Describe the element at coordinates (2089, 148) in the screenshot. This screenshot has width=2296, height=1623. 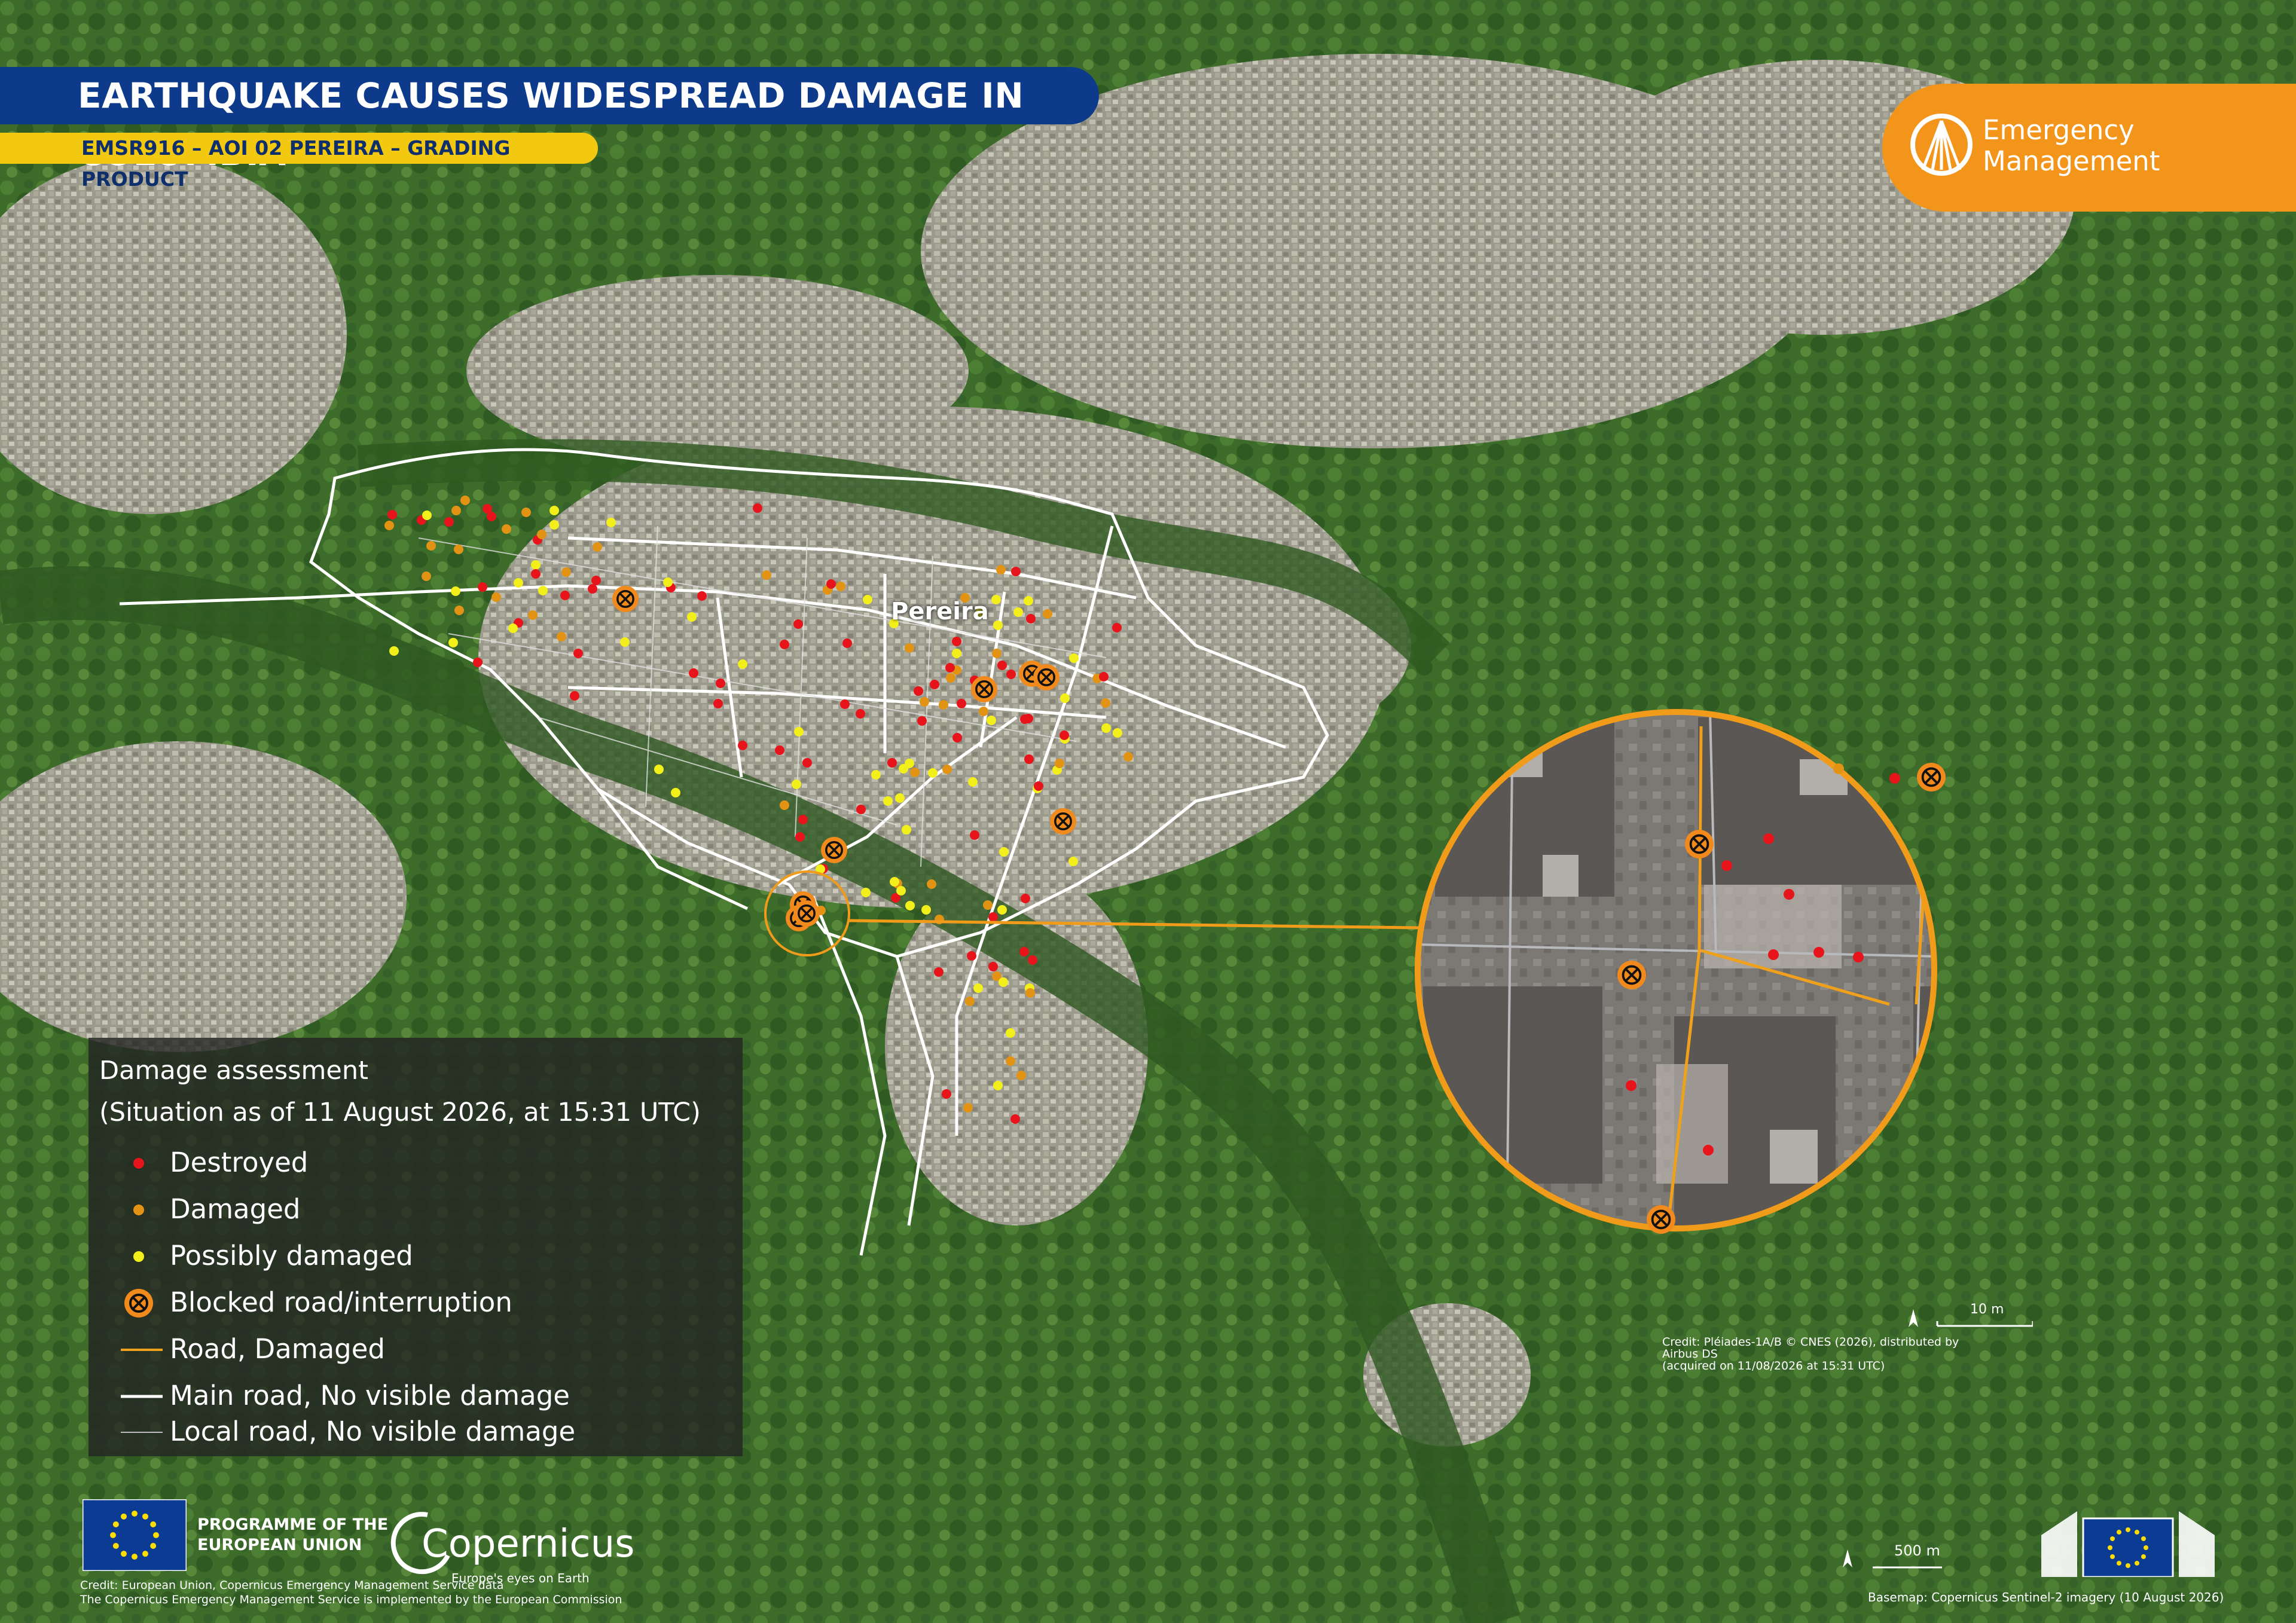
I see `emergency-management-logo: Emergency Management` at that location.